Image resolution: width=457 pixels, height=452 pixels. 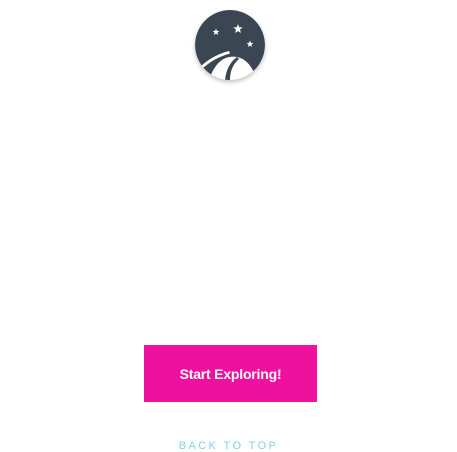 I want to click on logo, so click(x=230, y=45).